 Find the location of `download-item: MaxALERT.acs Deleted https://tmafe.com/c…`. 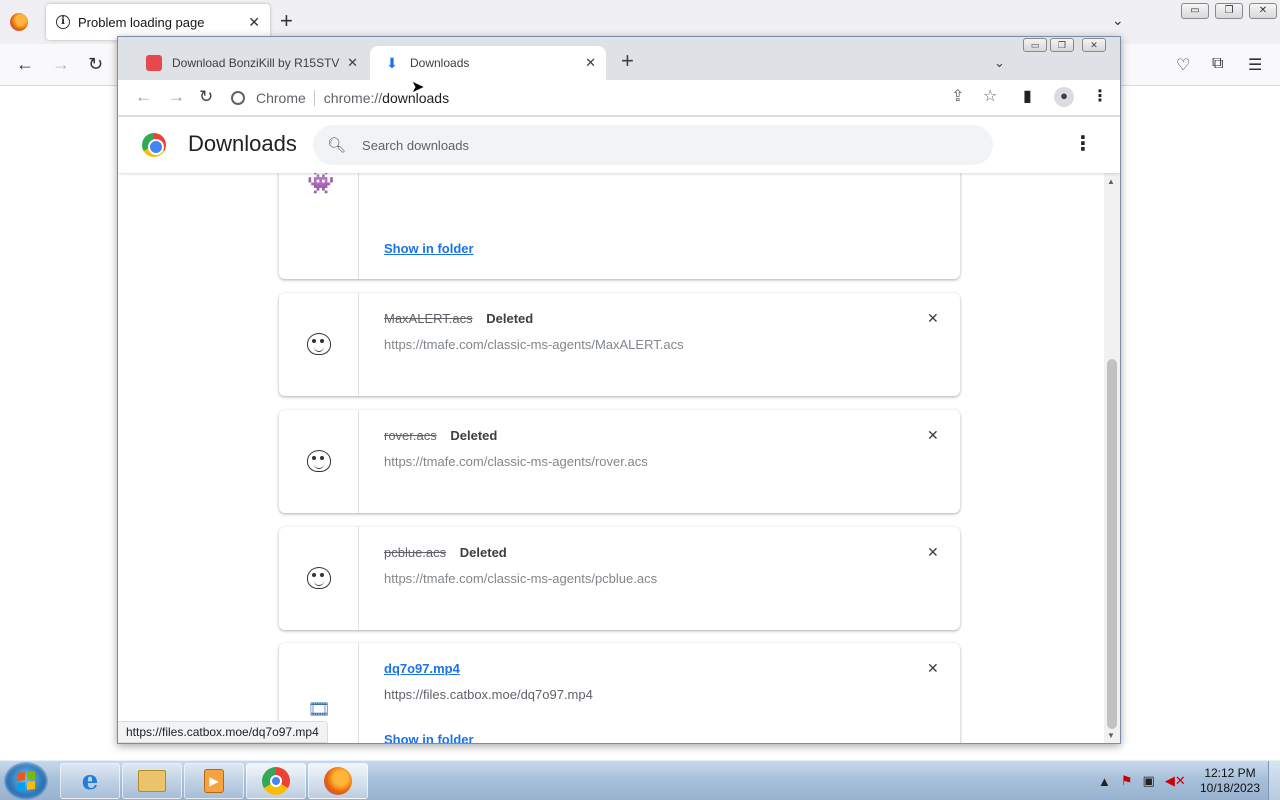

download-item: MaxALERT.acs Deleted https://tmafe.com/c… is located at coordinates (619, 344).